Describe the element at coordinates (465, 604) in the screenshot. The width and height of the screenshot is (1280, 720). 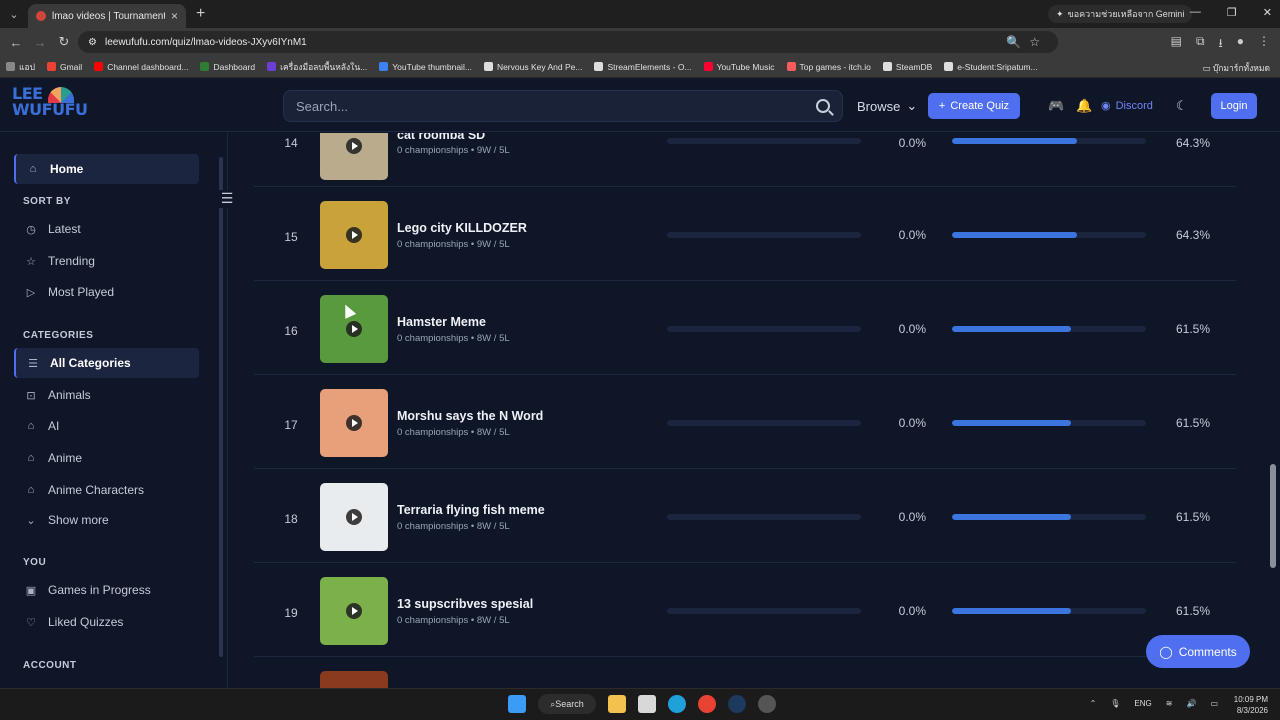
I see `item-title: 13 supscribves spesial` at that location.